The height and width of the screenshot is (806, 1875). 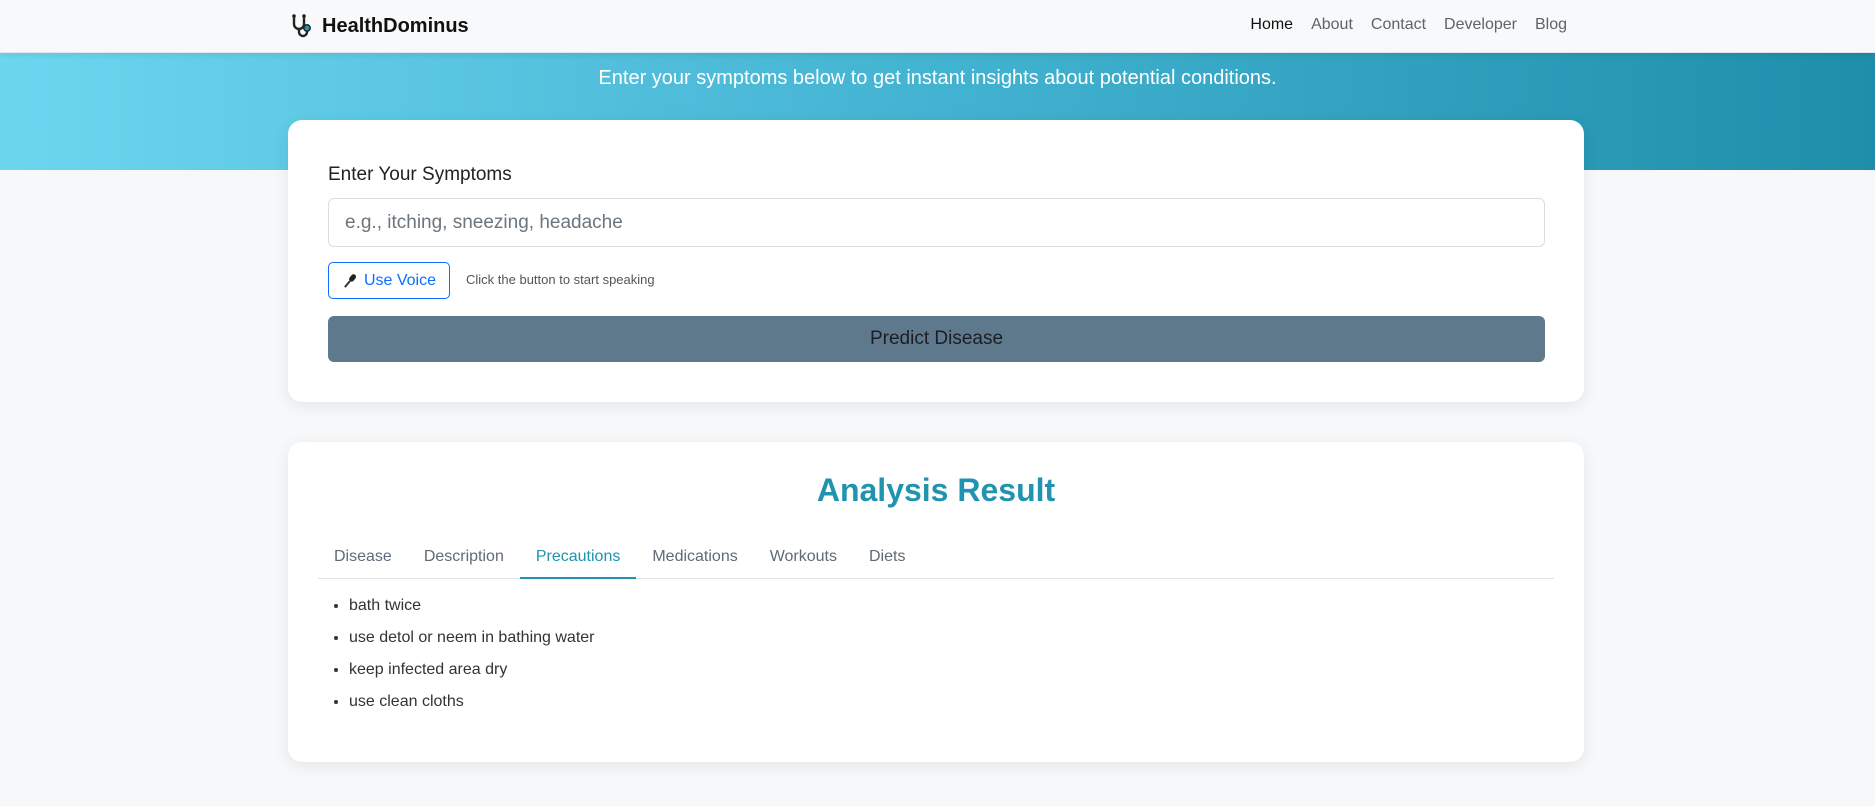 I want to click on tab-description: Description, so click(x=464, y=558).